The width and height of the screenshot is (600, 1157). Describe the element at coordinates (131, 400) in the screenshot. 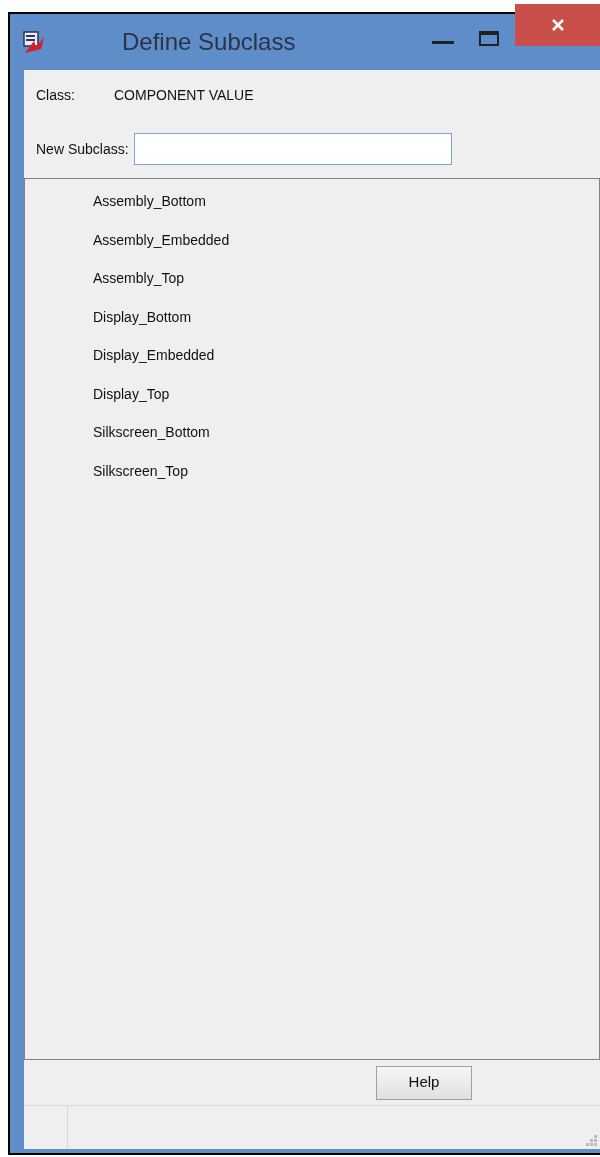

I see `subclass-item: Display_Top` at that location.